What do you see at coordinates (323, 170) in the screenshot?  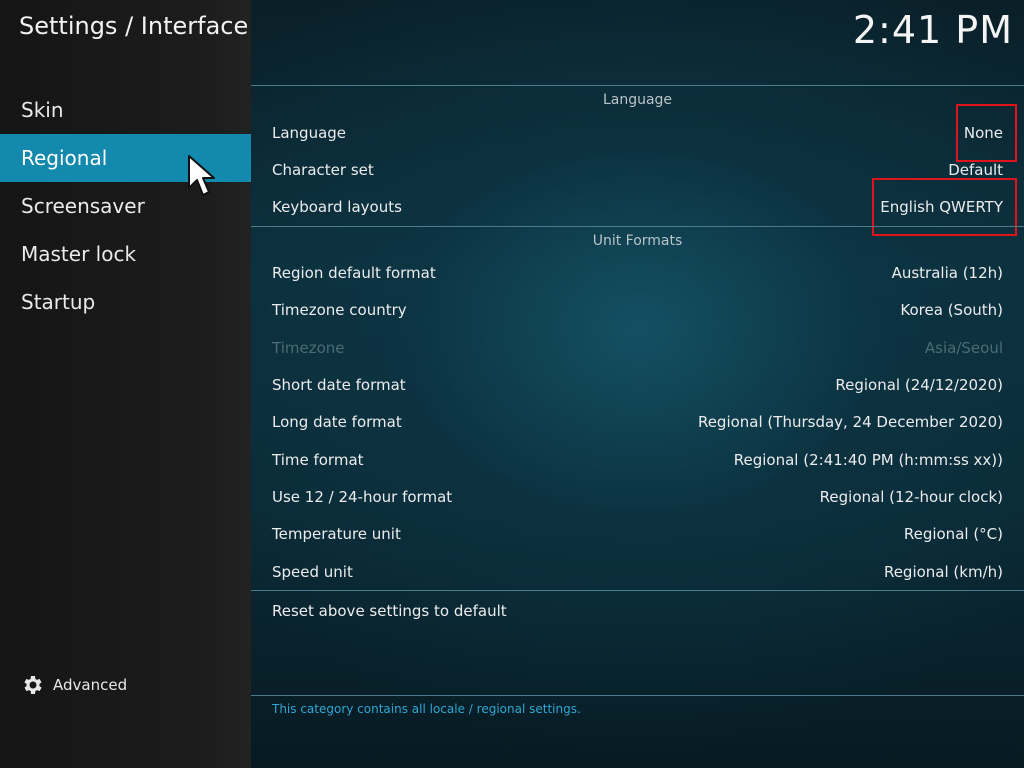 I see `setting-label: Character set` at bounding box center [323, 170].